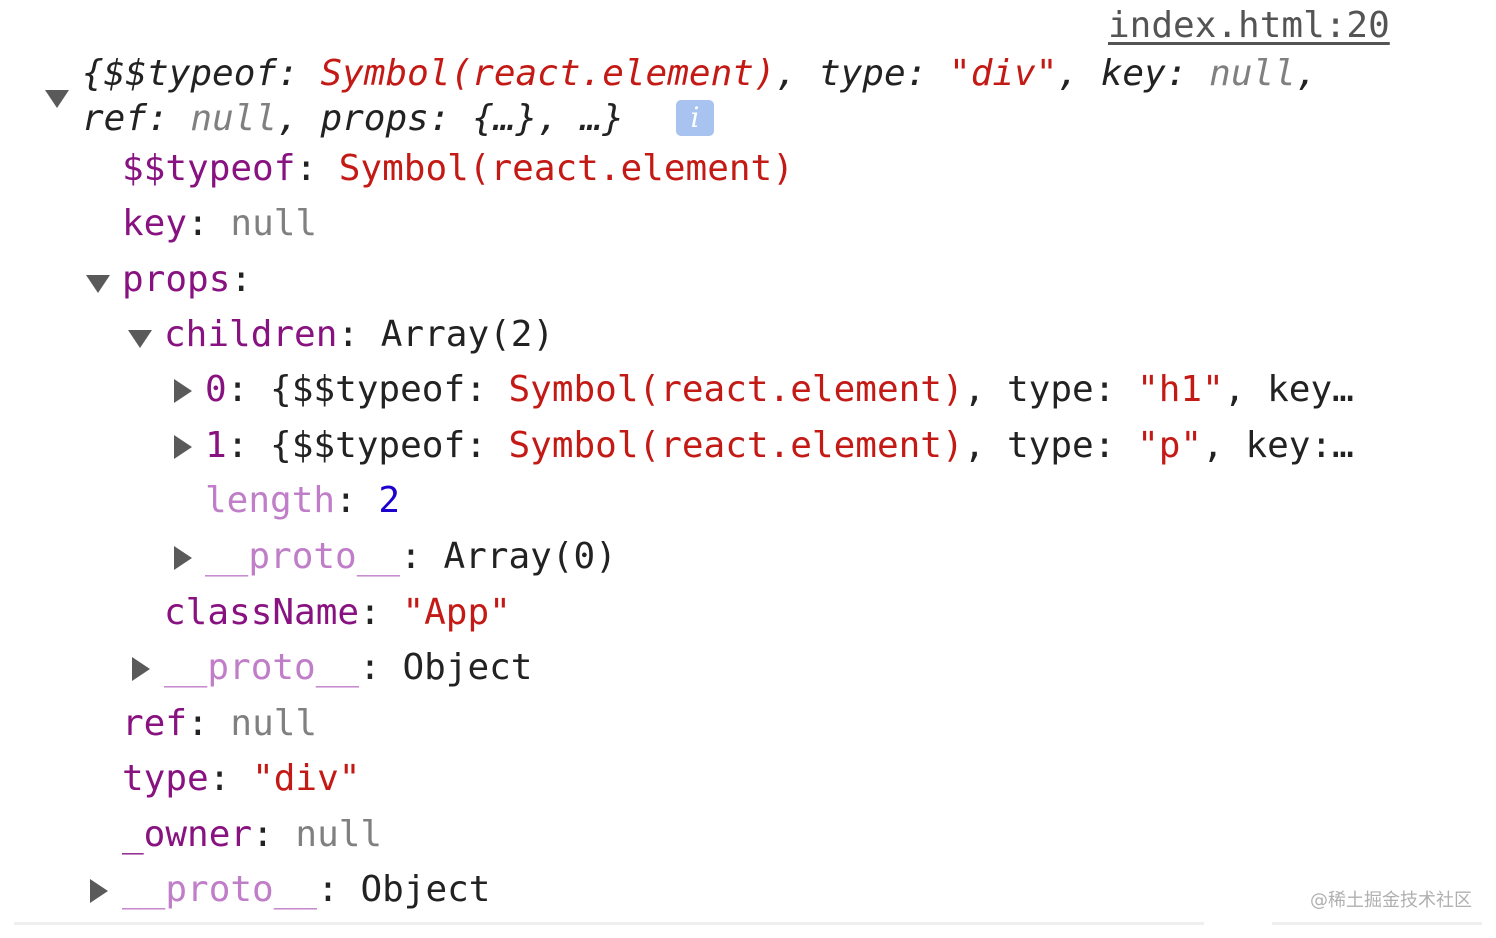  What do you see at coordinates (602, 118) in the screenshot?
I see `summary-more: …}` at bounding box center [602, 118].